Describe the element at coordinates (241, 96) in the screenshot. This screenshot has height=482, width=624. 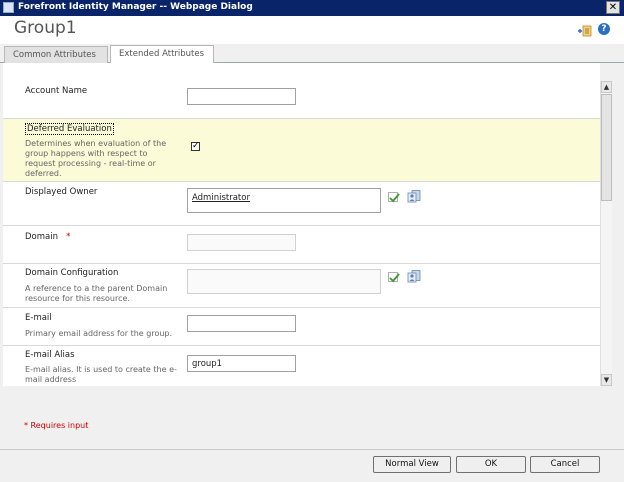
I see `account-name-input` at that location.